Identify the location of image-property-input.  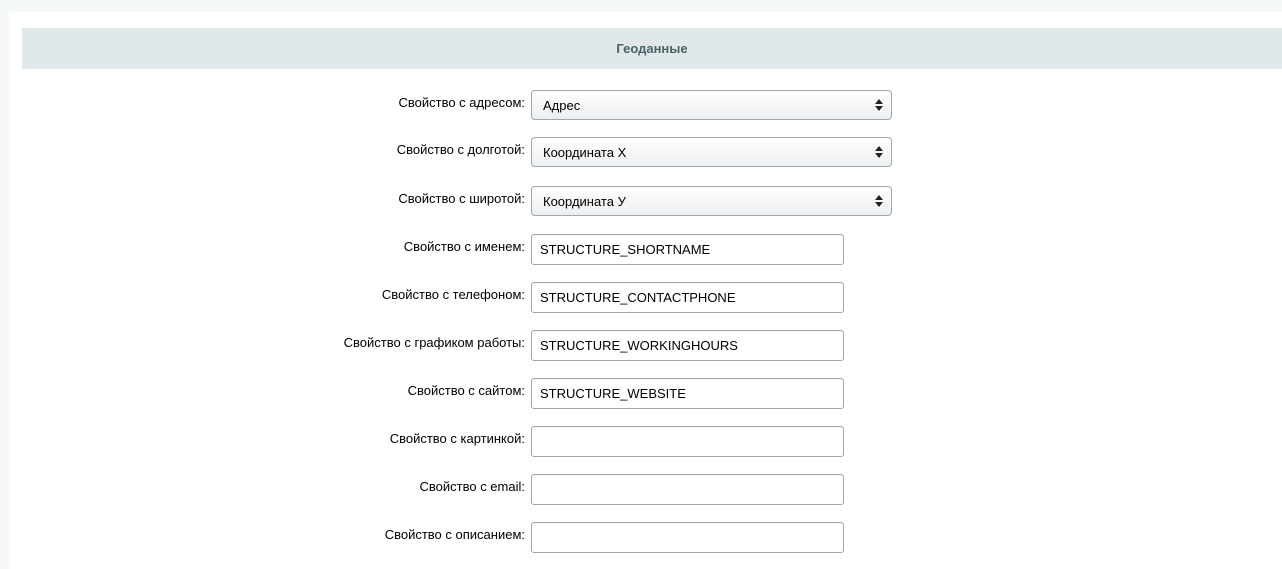
(687, 441).